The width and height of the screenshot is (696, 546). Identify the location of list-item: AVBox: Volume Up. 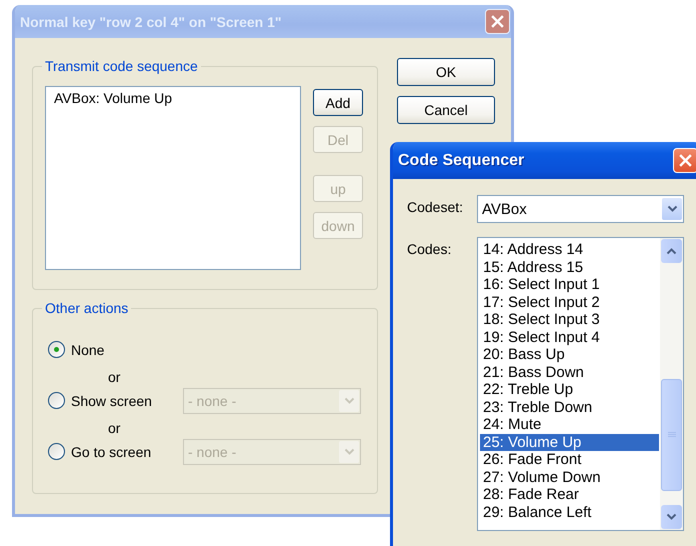
(173, 98).